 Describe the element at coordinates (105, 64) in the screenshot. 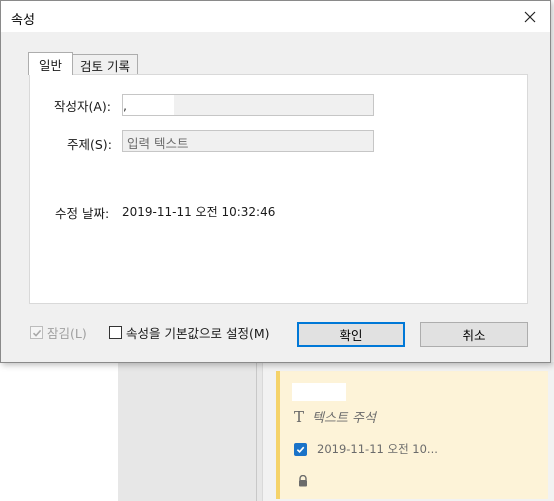

I see `tab-review-history: 검토 기록` at that location.